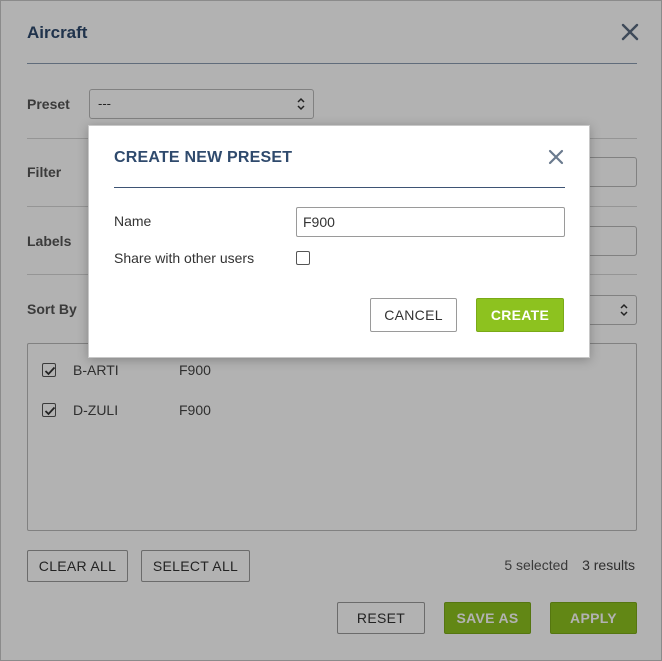  I want to click on dialog-title: CREATE NEW PRESET, so click(203, 157).